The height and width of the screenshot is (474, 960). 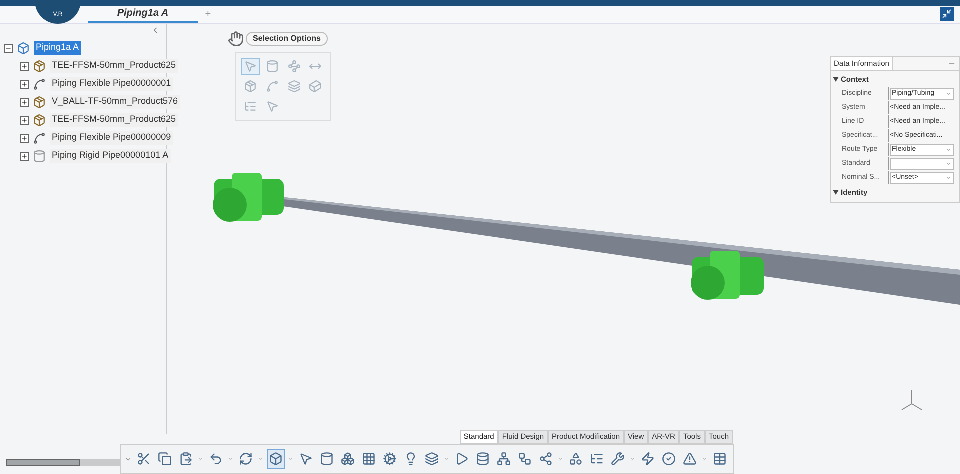 What do you see at coordinates (690, 459) in the screenshot?
I see `warning-icon` at bounding box center [690, 459].